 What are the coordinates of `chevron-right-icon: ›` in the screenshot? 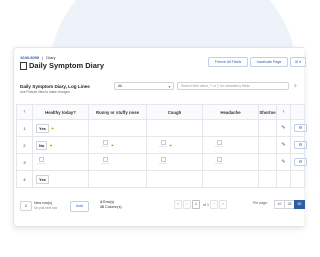 It's located at (283, 112).